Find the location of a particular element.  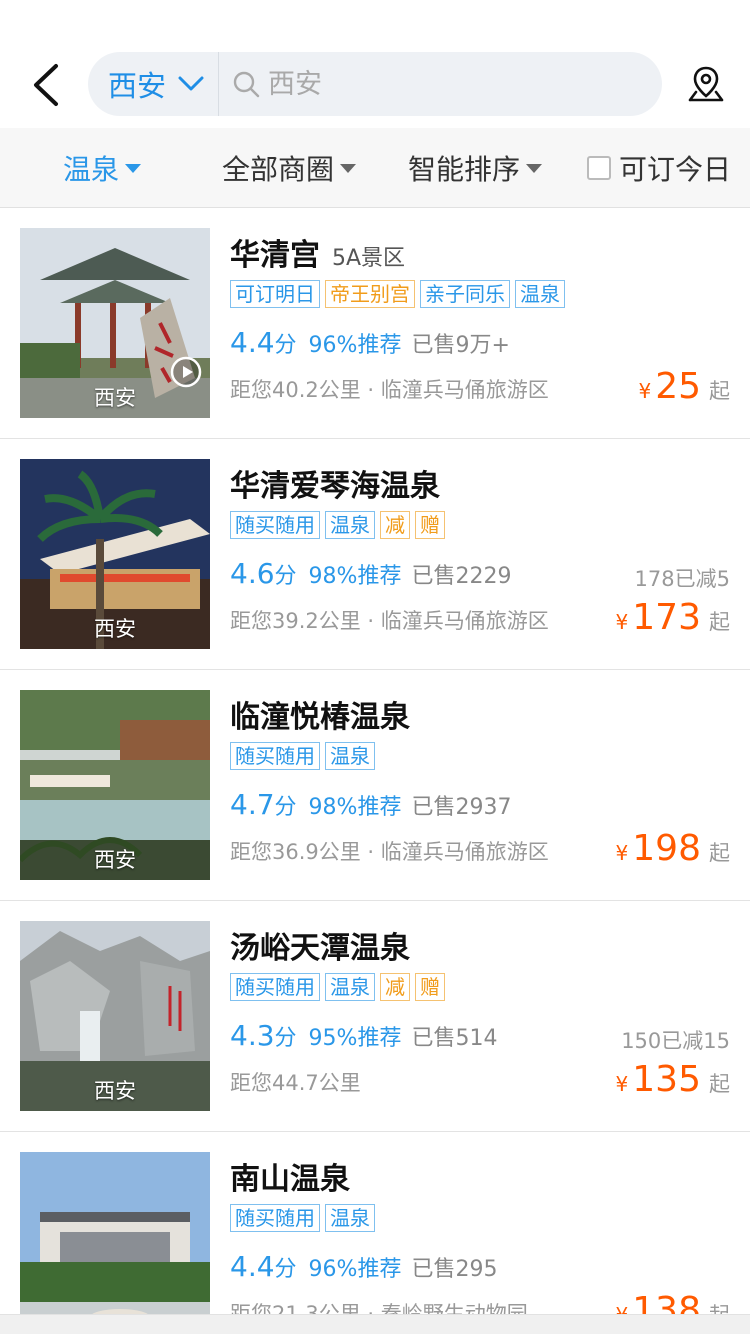

item-recommend-rate: 98%推荐 is located at coordinates (355, 807).